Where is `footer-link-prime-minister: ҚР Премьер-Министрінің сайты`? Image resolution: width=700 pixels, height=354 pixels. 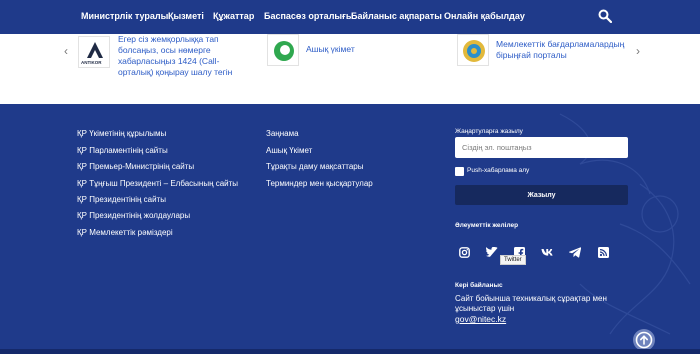
footer-link-prime-minister: ҚР Премьер-Министрінің сайты is located at coordinates (135, 166).